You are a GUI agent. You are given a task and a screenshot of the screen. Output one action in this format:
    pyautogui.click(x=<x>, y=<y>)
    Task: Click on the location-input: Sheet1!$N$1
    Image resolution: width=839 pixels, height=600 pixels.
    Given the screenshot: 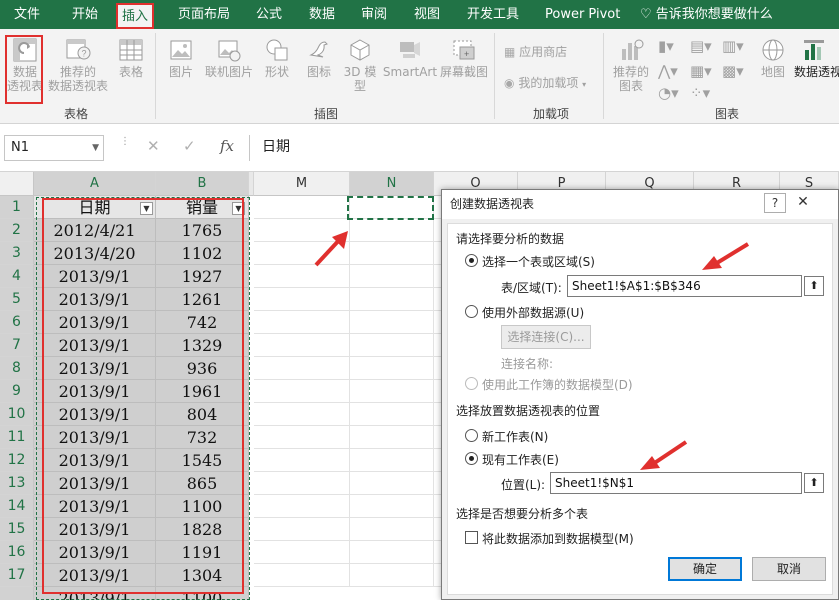 What is the action you would take?
    pyautogui.click(x=676, y=483)
    